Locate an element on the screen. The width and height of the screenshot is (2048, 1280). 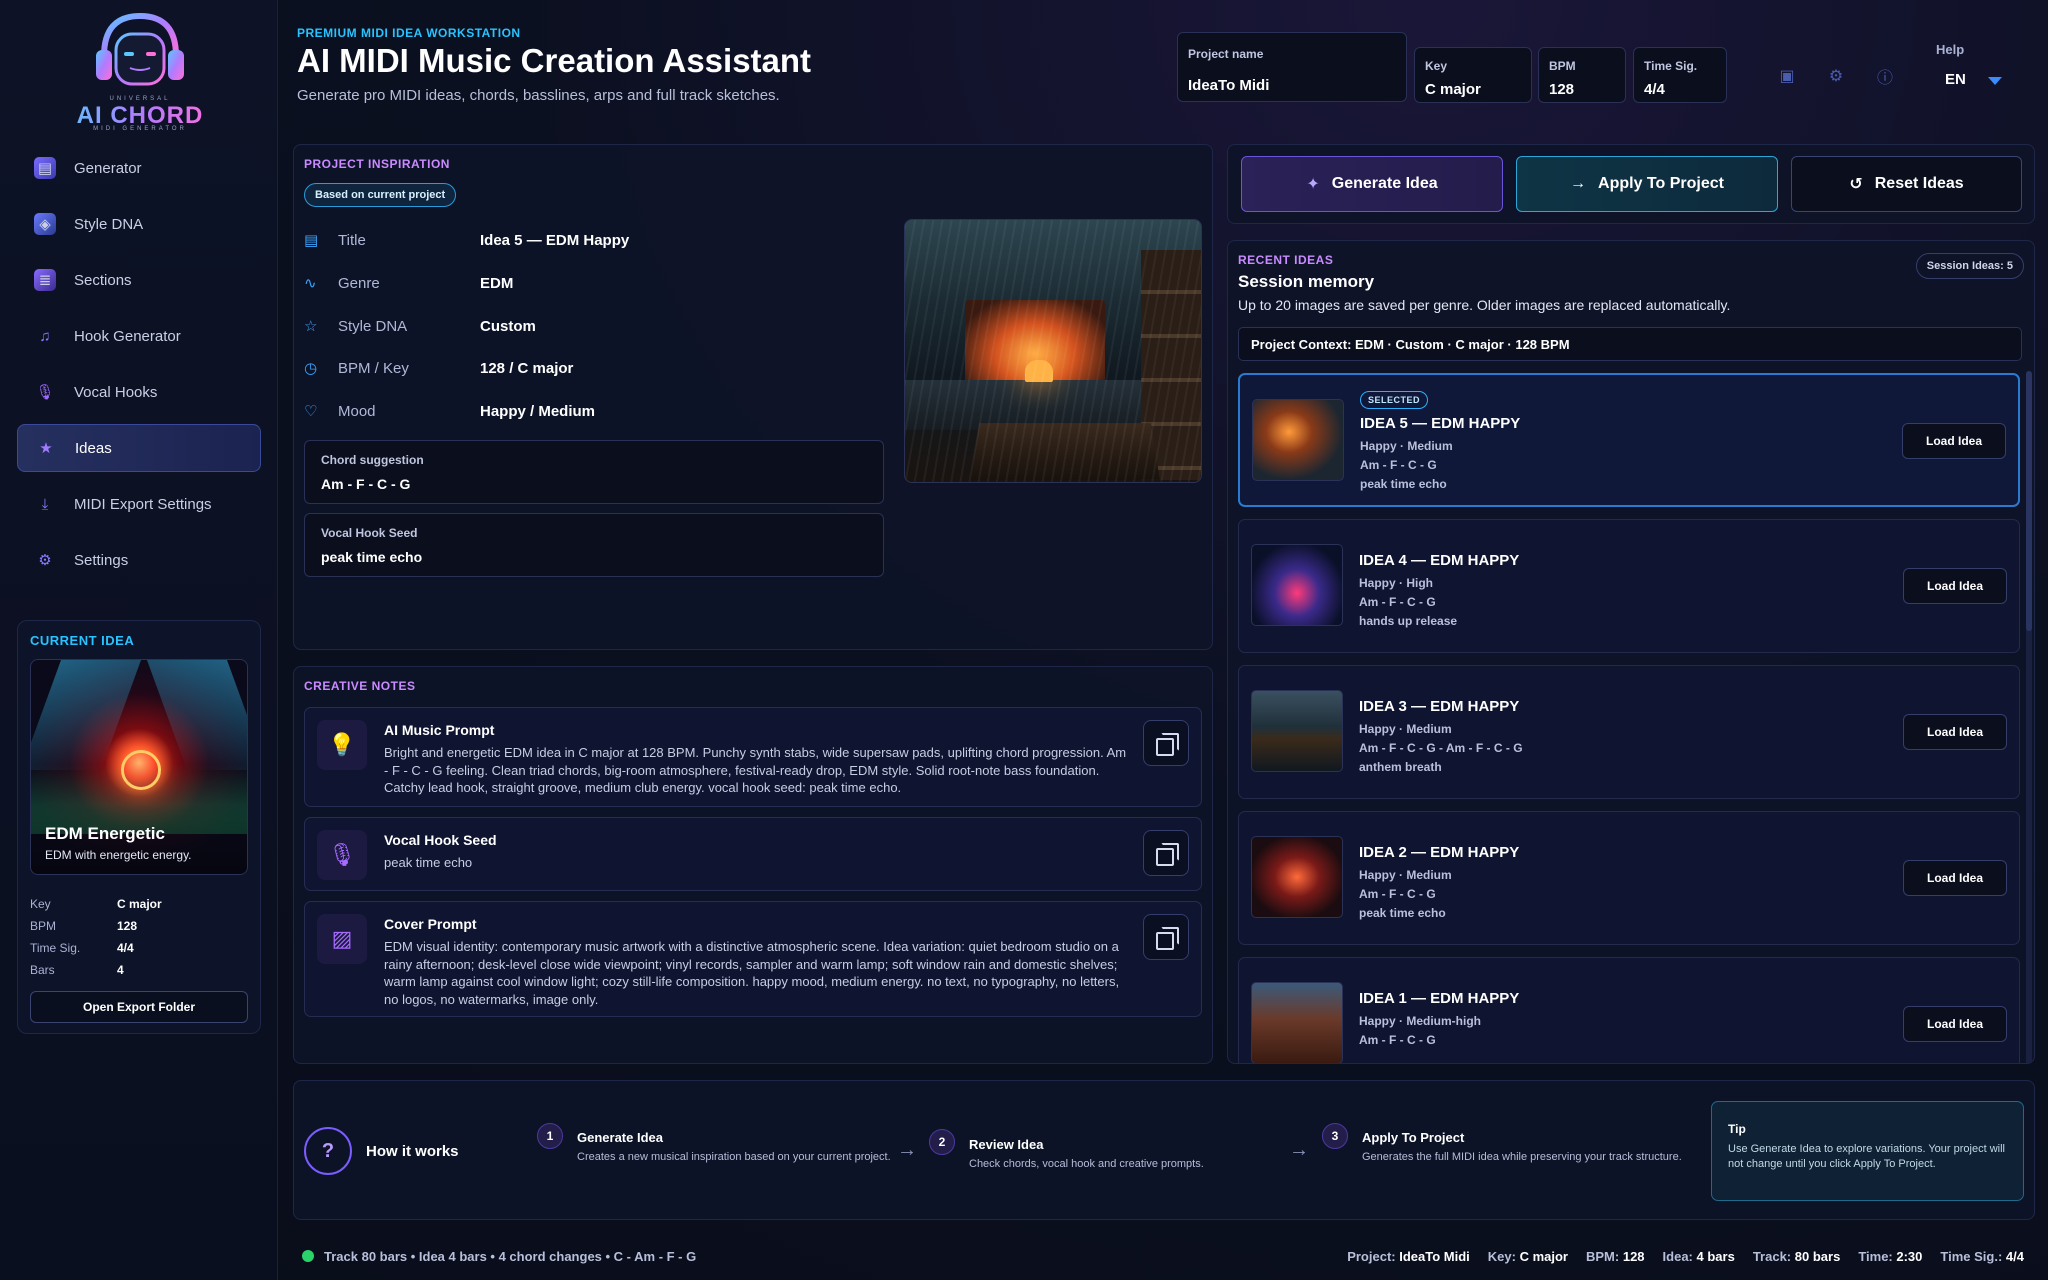
download-icon: ⤓ is located at coordinates (45, 504).